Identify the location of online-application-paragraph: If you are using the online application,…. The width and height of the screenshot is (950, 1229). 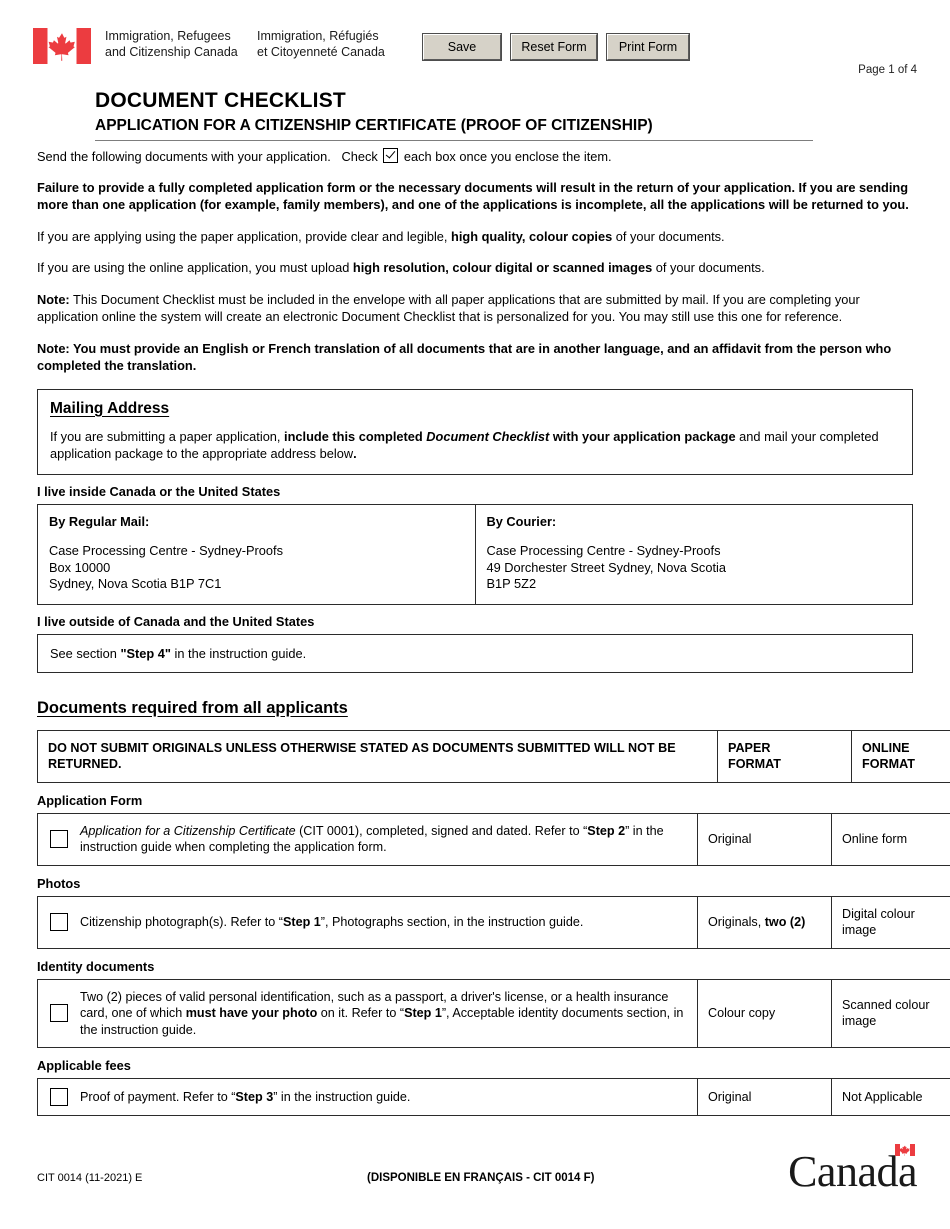
(475, 268).